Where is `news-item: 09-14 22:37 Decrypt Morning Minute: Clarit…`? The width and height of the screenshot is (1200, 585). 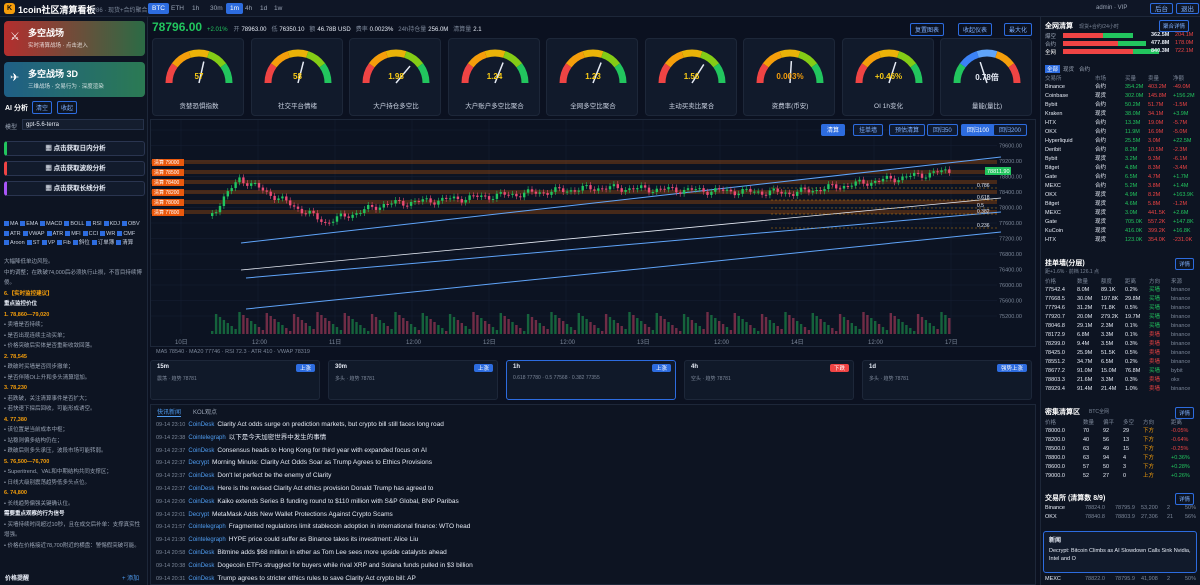 news-item: 09-14 22:37 Decrypt Morning Minute: Clarit… is located at coordinates (294, 463).